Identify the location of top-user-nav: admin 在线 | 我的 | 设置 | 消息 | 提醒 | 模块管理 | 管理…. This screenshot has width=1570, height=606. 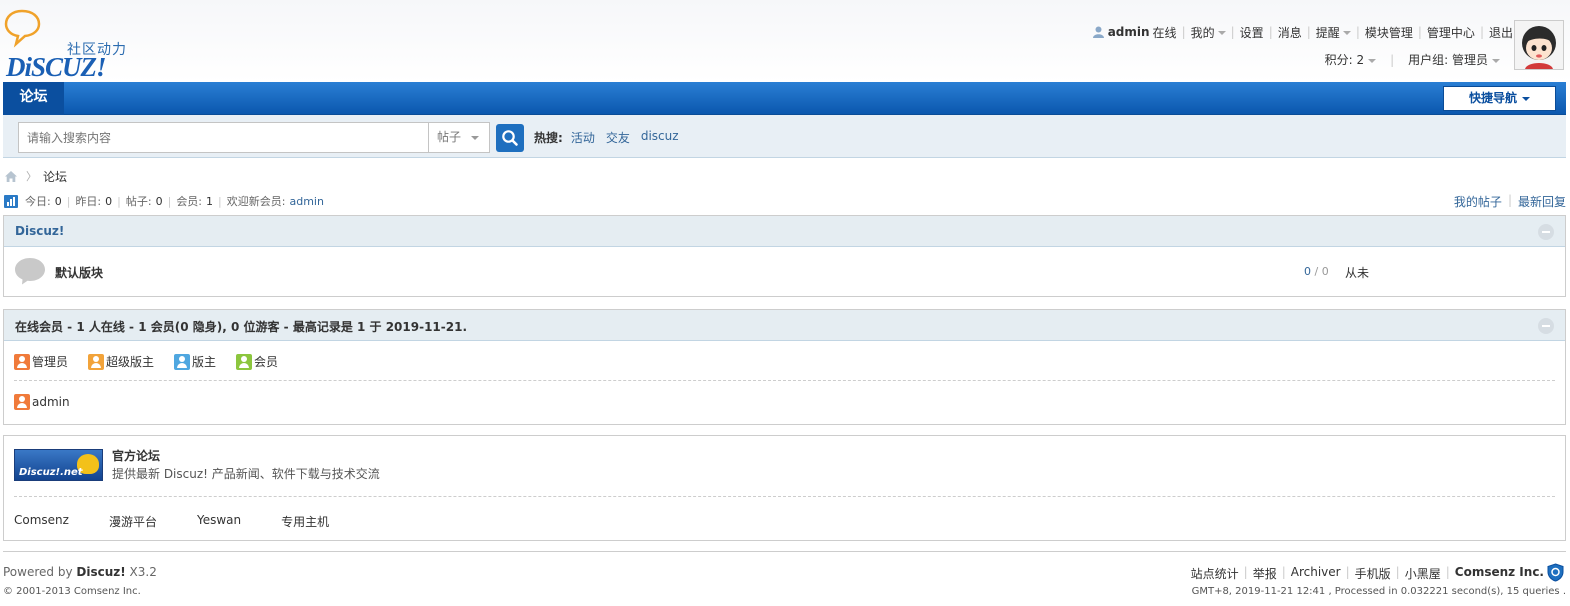
(1302, 32).